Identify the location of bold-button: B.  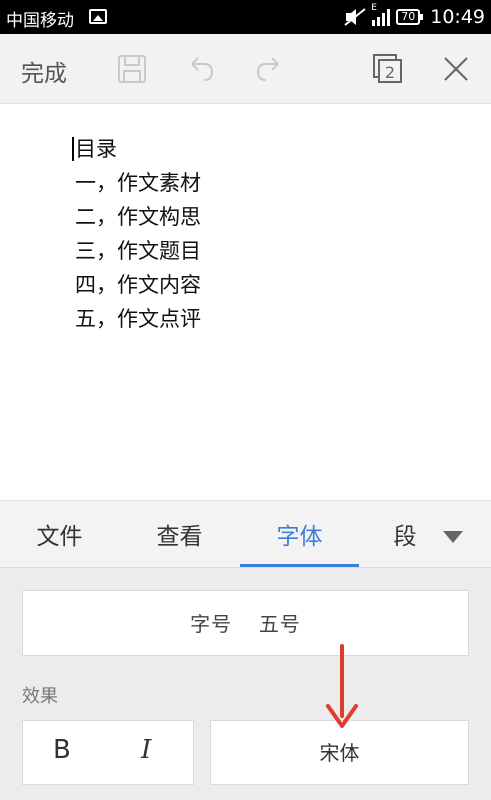
(62, 750).